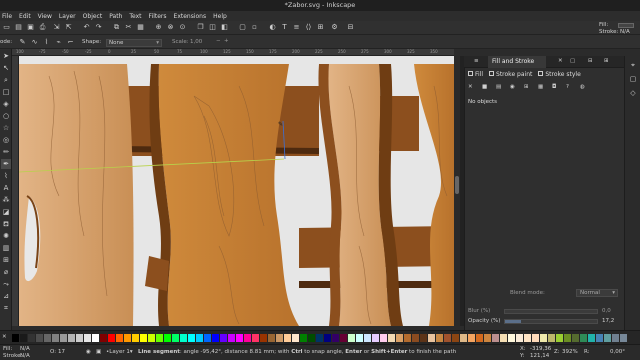 The image size is (640, 360). I want to click on tab-fill: Fill, so click(475, 75).